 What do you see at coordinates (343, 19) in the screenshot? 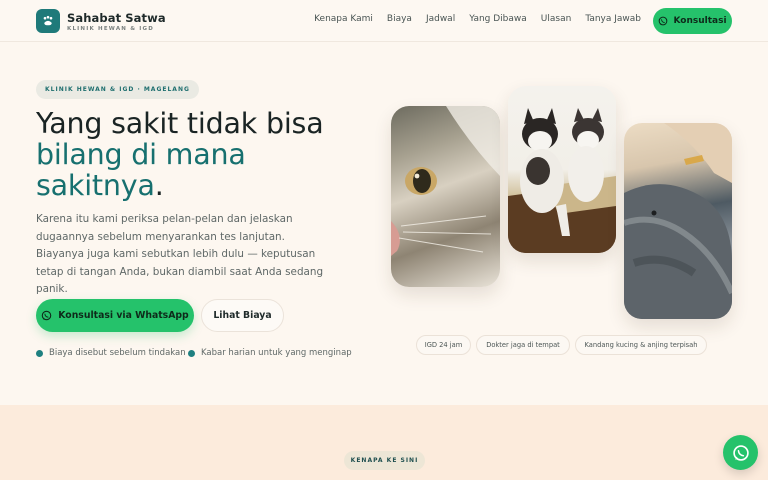
I see `nav-link-kenapa-kami: Kenapa Kami` at bounding box center [343, 19].